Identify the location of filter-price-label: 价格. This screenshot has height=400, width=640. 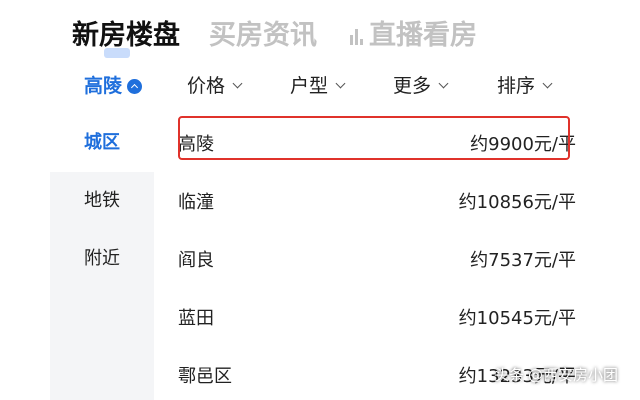
(206, 86).